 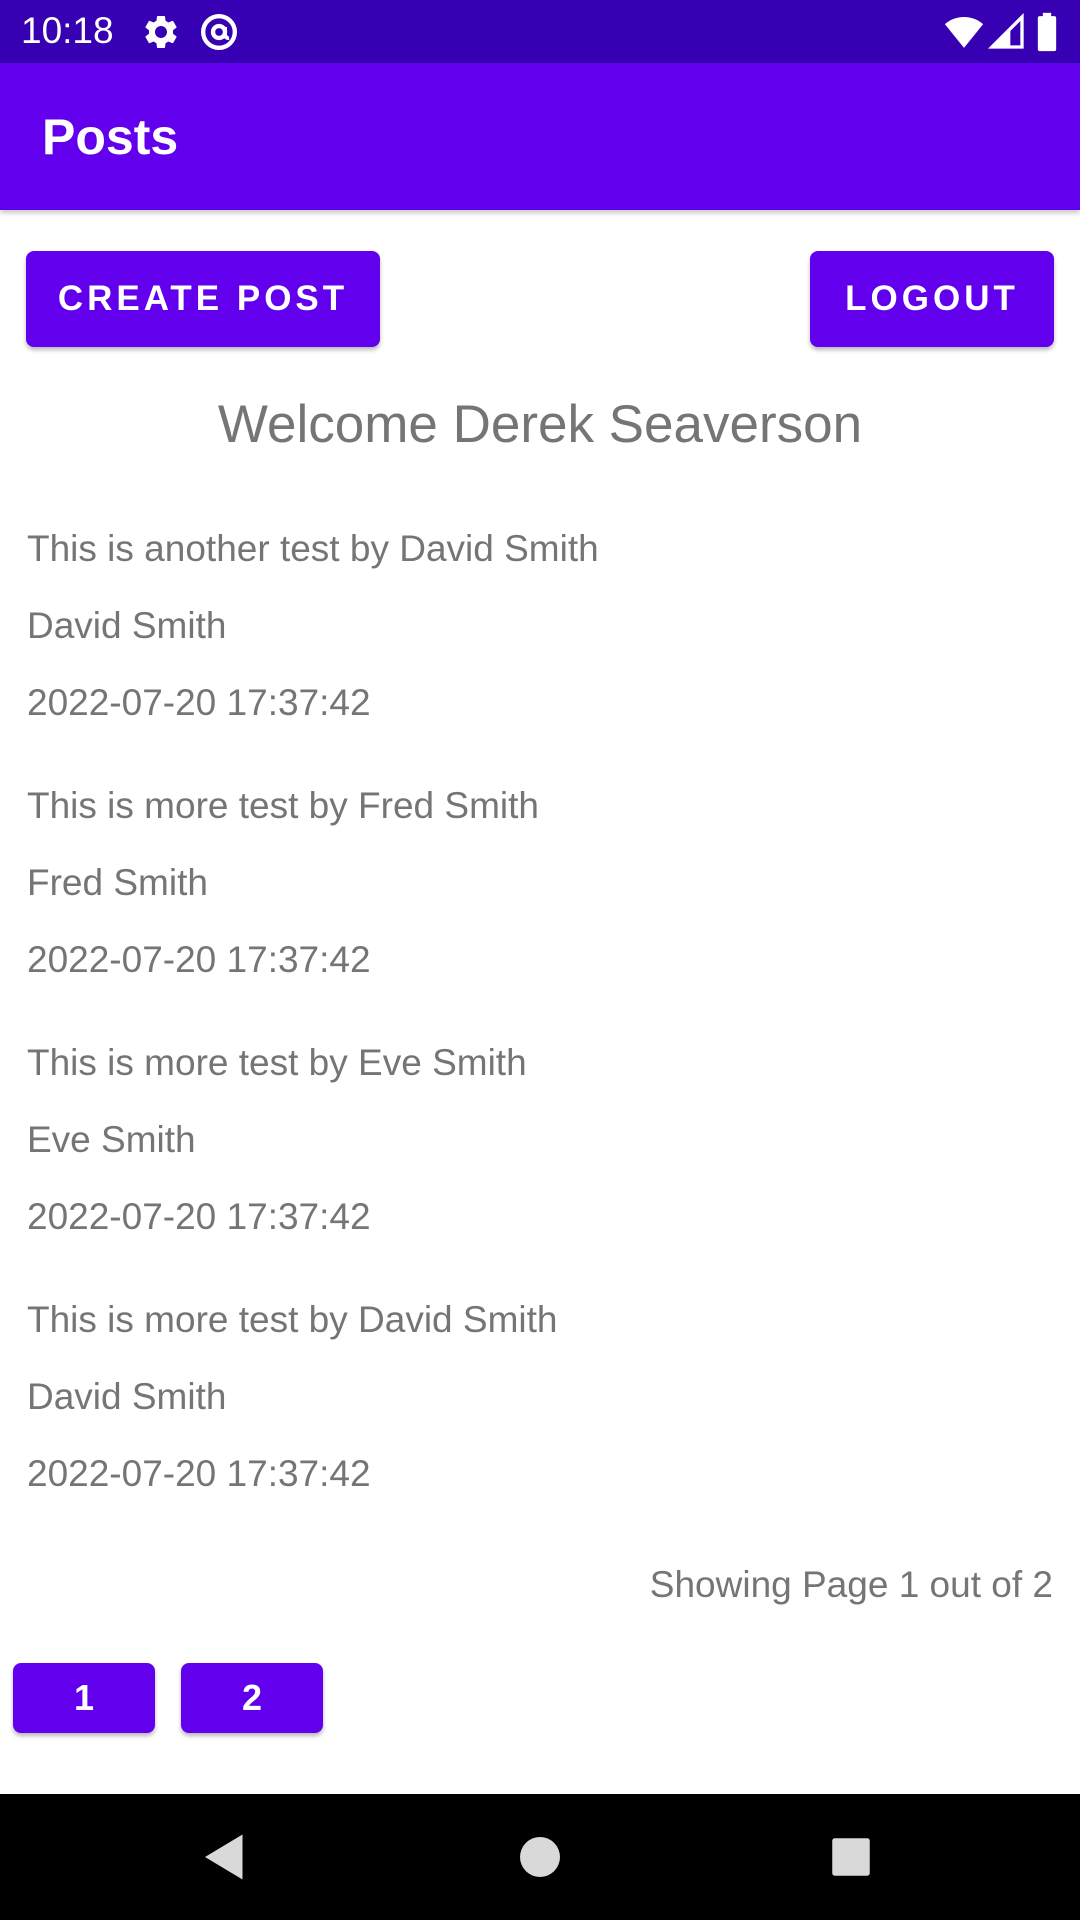 What do you see at coordinates (203, 299) in the screenshot?
I see `create-post-button: CREATE POST` at bounding box center [203, 299].